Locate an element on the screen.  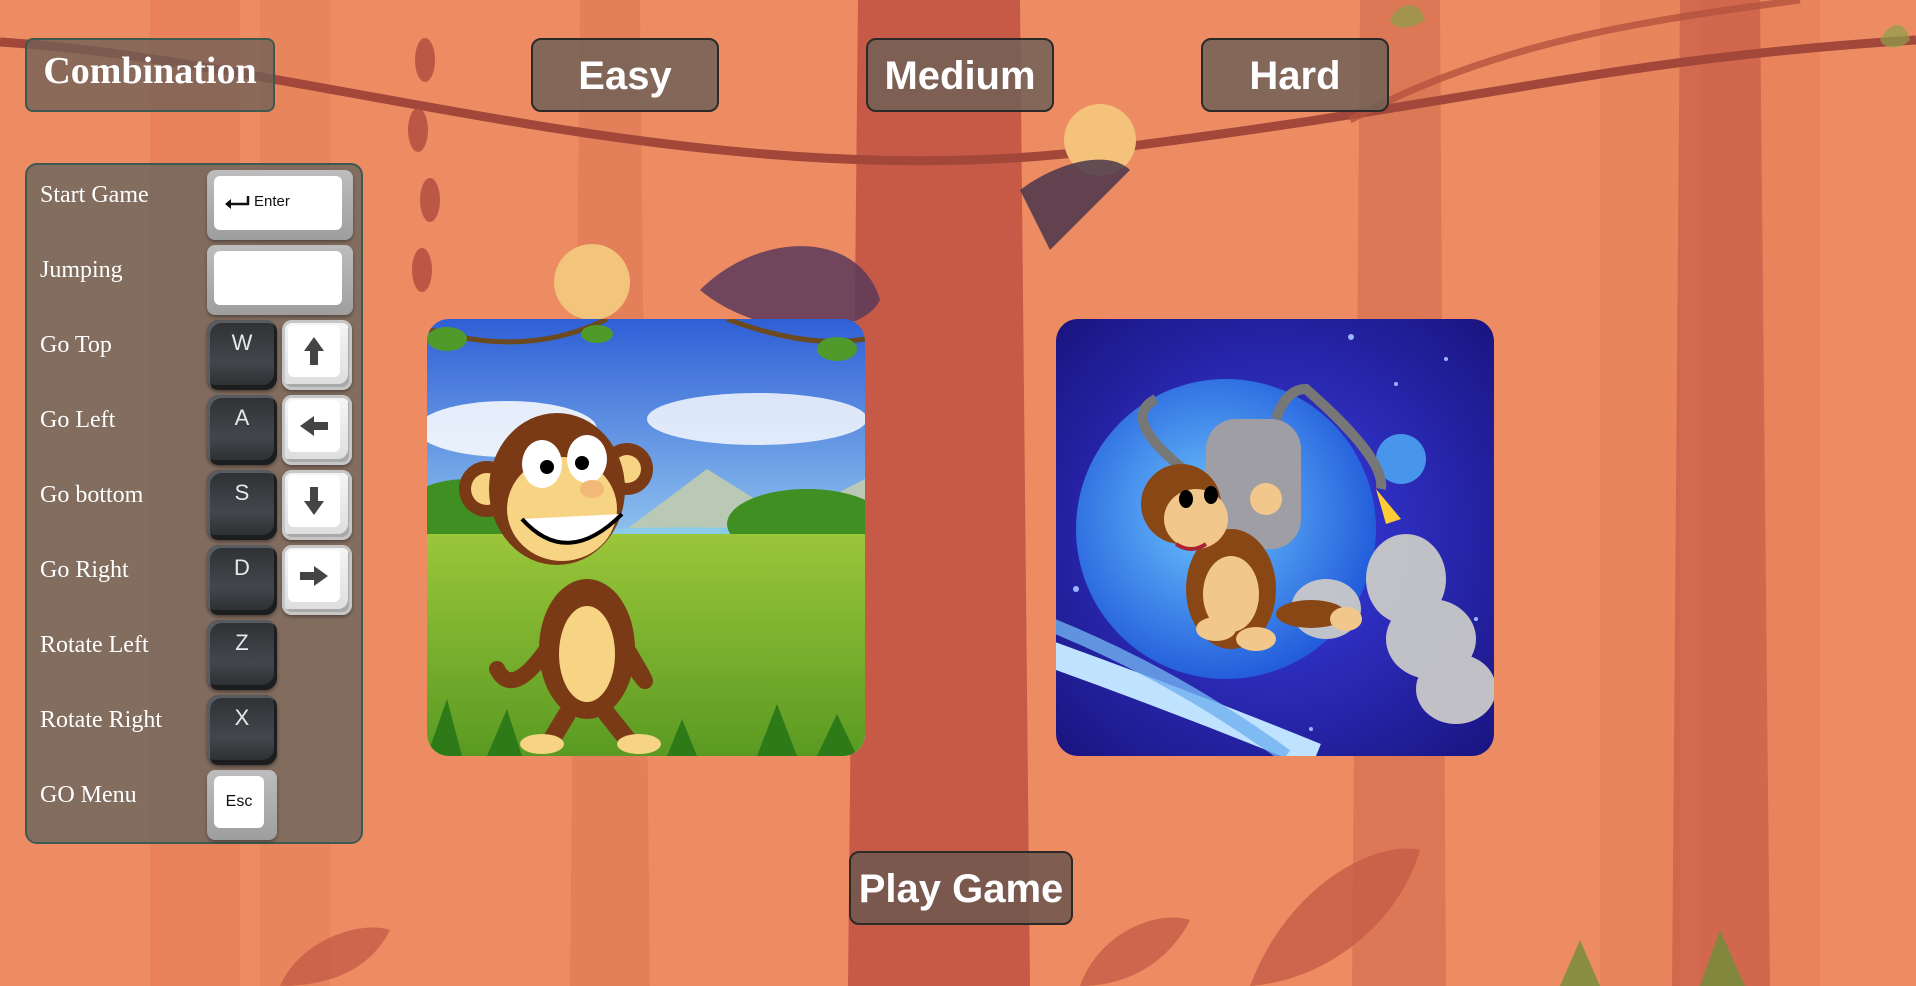
enter-arrow-icon is located at coordinates (237, 202).